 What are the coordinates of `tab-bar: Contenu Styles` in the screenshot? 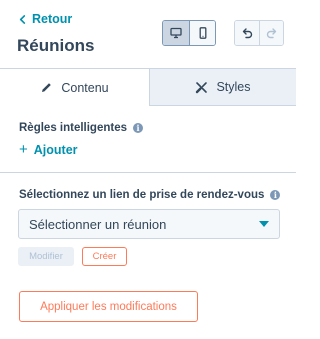 It's located at (148, 87).